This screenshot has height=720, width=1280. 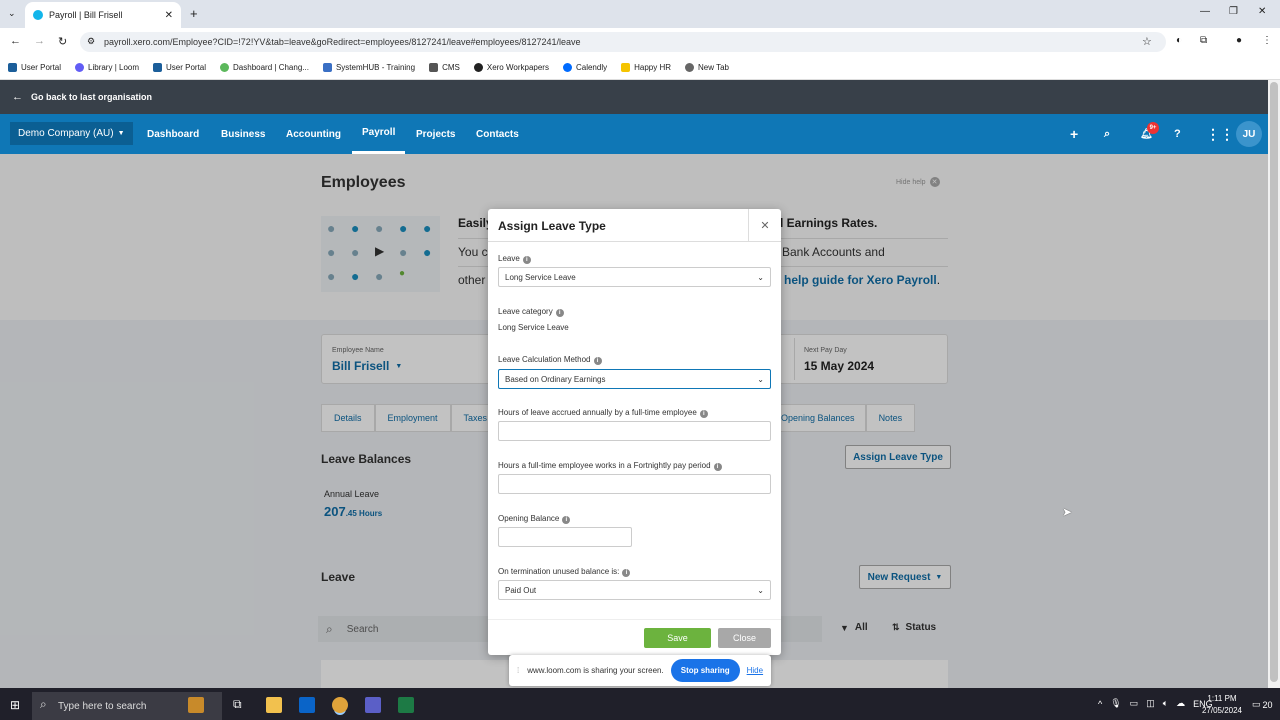 I want to click on nav-payroll: Payroll, so click(x=379, y=134).